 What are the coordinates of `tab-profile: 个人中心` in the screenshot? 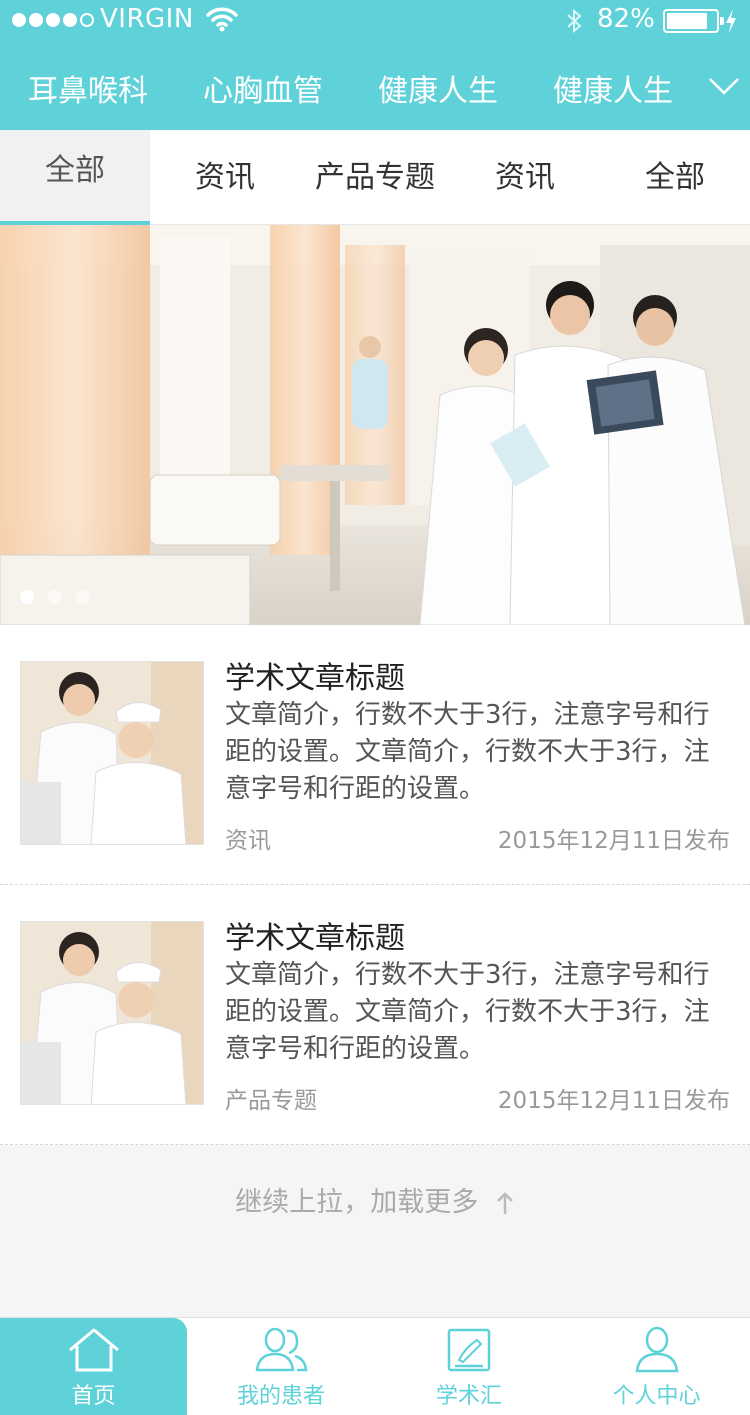 It's located at (656, 1366).